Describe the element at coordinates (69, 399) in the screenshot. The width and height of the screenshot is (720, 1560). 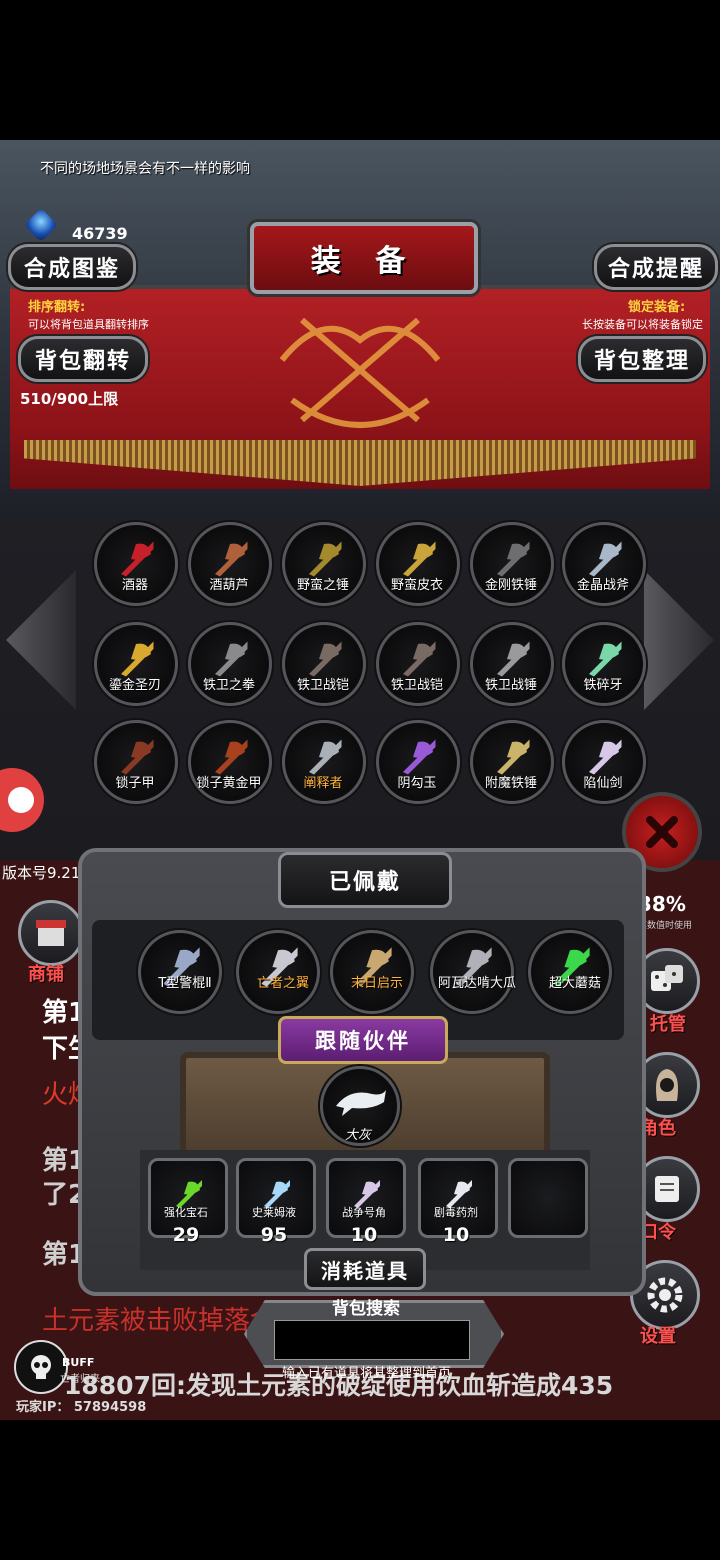
I see `bag-capacity: 510/900上限` at that location.